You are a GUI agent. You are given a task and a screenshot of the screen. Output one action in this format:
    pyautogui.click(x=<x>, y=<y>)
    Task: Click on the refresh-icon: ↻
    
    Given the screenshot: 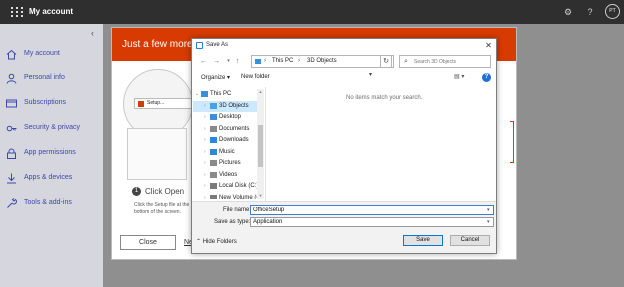 What is the action you would take?
    pyautogui.click(x=386, y=61)
    